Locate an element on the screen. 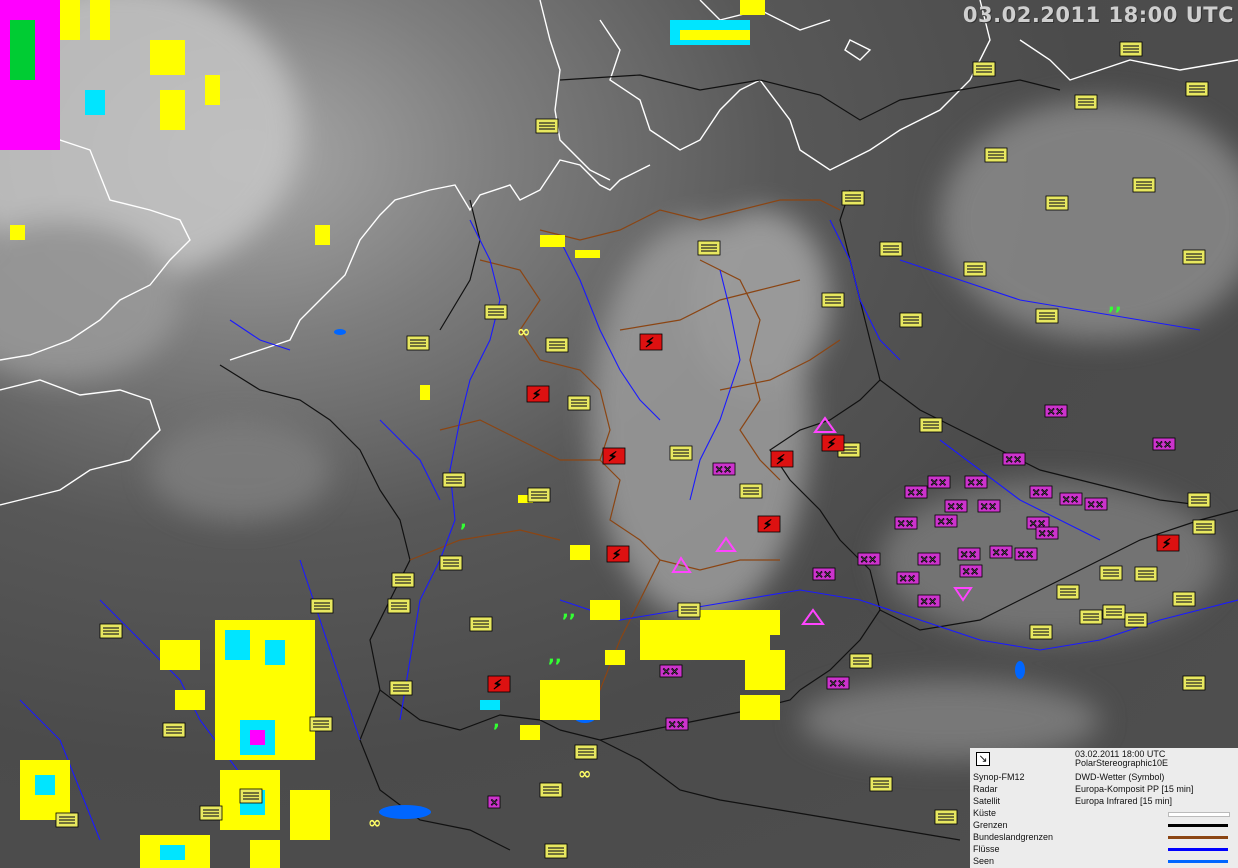 The height and width of the screenshot is (868, 1238). snow-mark: ✕ is located at coordinates (494, 803).